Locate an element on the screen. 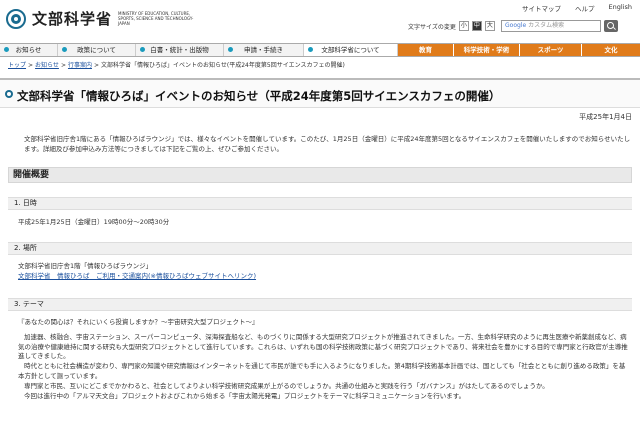 This screenshot has width=640, height=429. ministry-logo-icon is located at coordinates (16, 18).